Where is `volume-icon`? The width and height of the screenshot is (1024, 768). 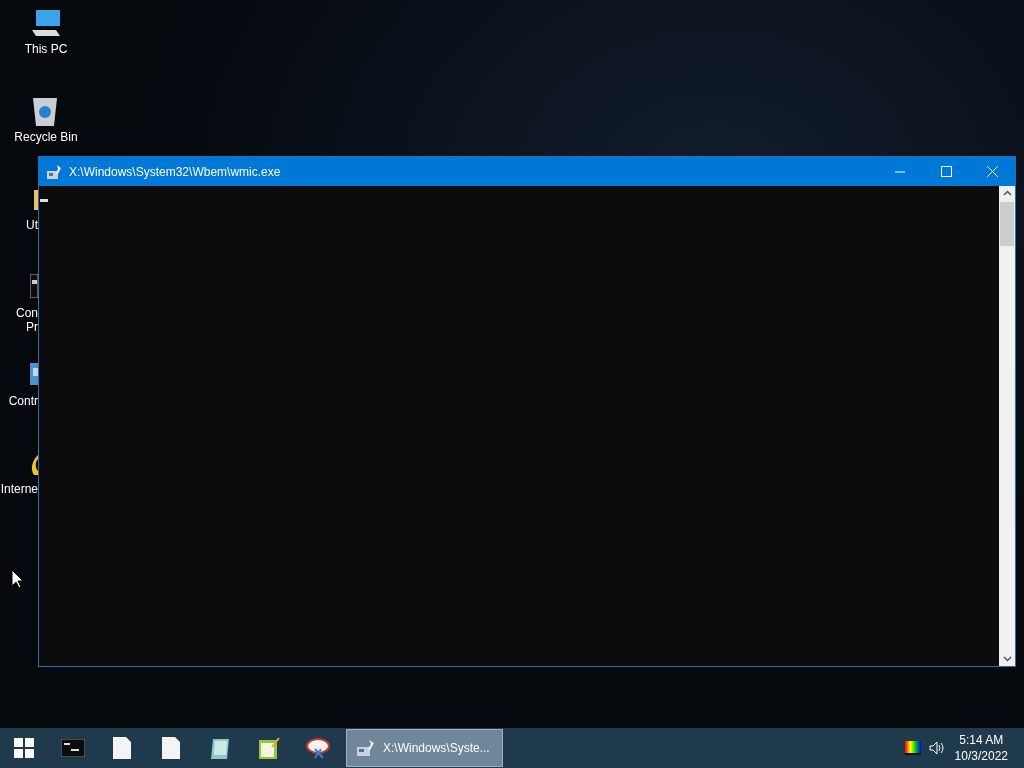 volume-icon is located at coordinates (936, 748).